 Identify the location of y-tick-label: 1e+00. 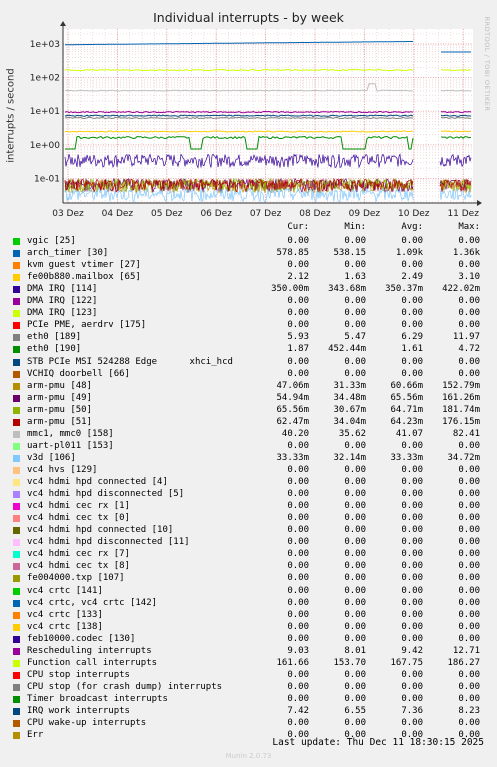
(45, 146).